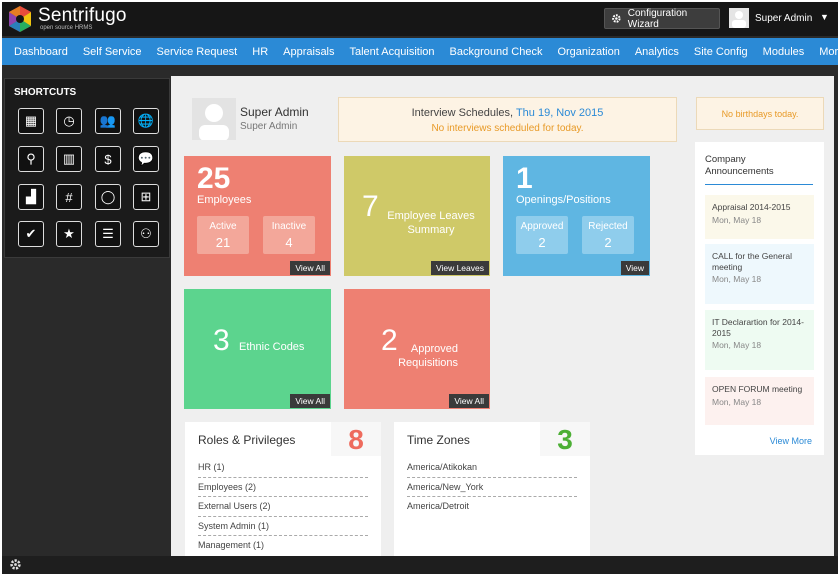 This screenshot has height=576, width=840. I want to click on rejected-count: 2, so click(608, 242).